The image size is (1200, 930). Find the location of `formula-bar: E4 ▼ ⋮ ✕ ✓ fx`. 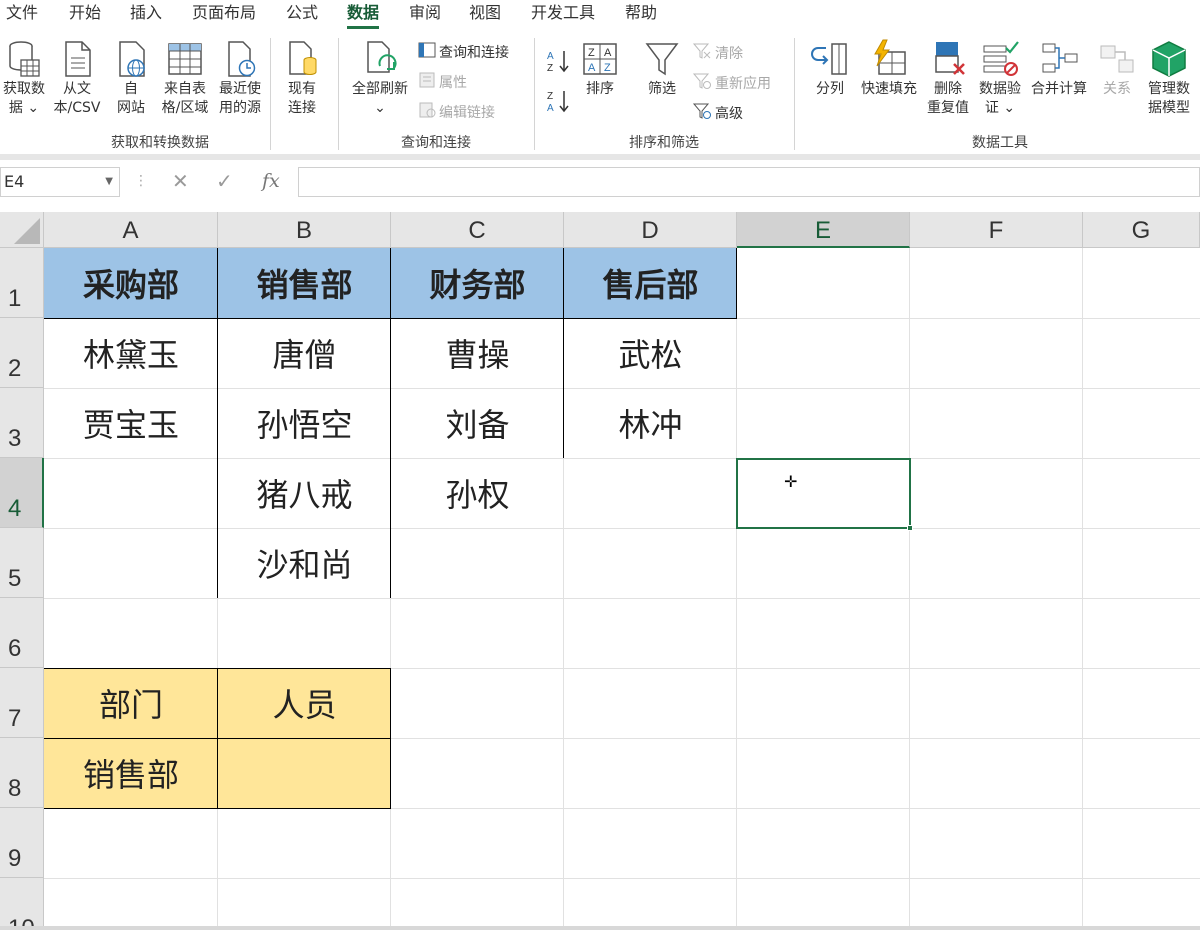

formula-bar: E4 ▼ ⋮ ✕ ✓ fx is located at coordinates (600, 182).